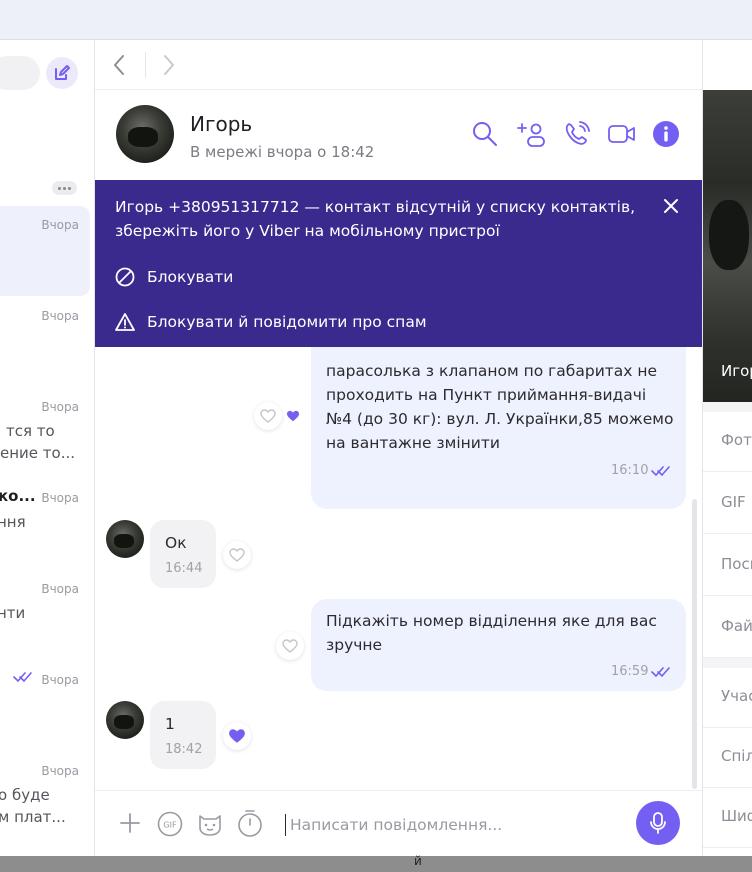 Image resolution: width=752 pixels, height=872 pixels. I want to click on timer-icon, so click(250, 823).